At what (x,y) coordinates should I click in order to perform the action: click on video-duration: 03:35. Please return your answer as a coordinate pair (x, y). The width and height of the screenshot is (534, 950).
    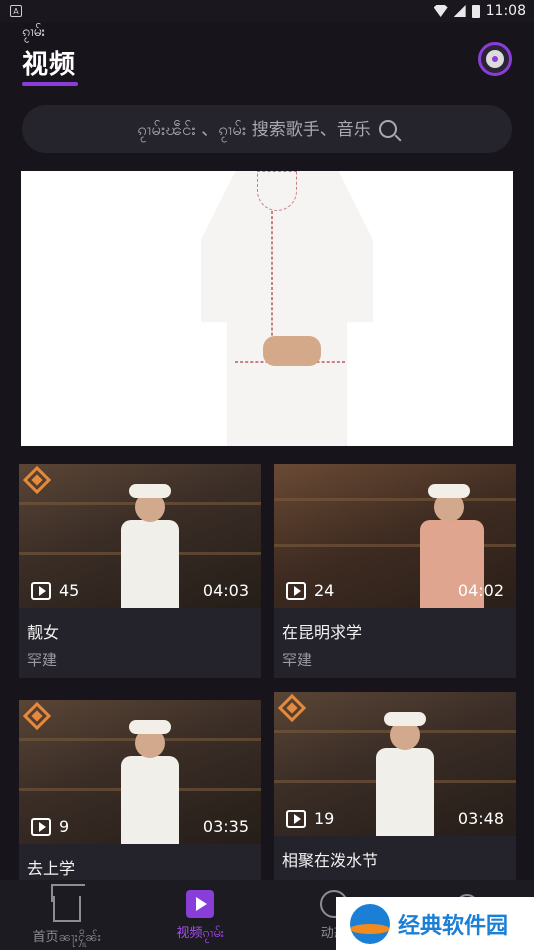
    Looking at the image, I should click on (225, 826).